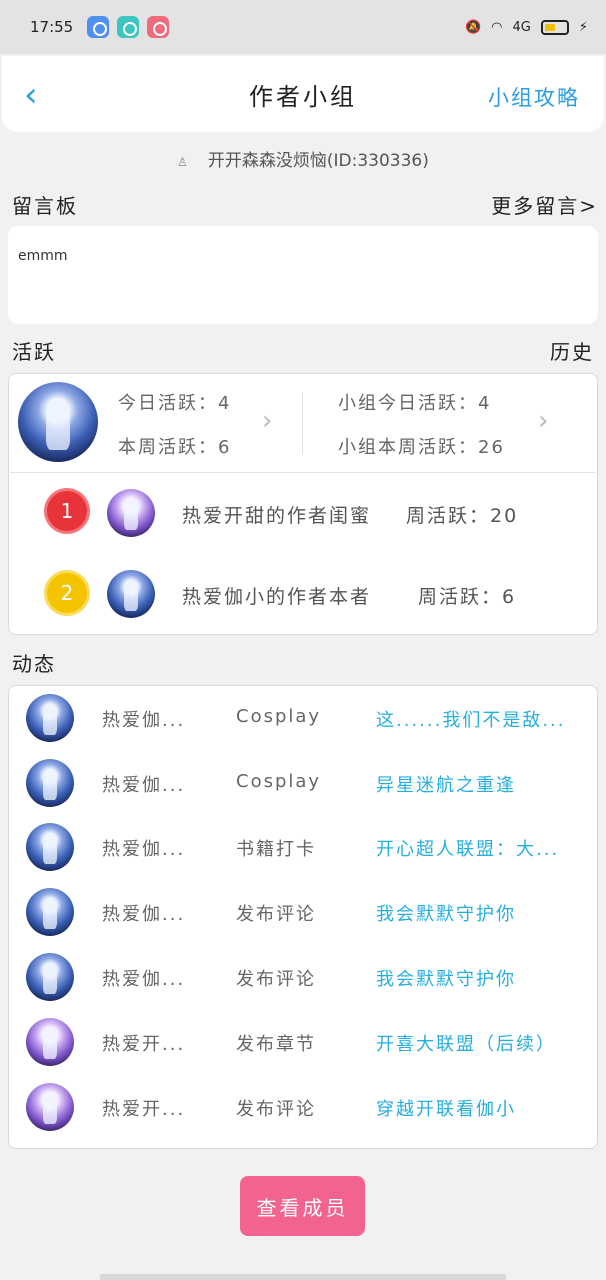  Describe the element at coordinates (31, 95) in the screenshot. I see `back-icon: ‹` at that location.